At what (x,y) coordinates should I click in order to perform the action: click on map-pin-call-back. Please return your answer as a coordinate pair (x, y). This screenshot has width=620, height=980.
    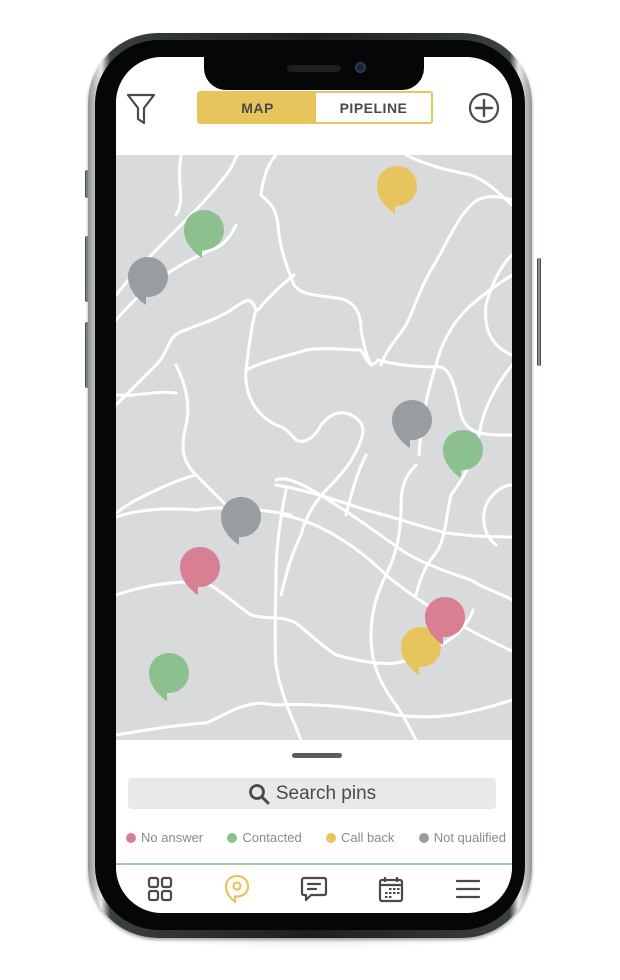
    Looking at the image, I should click on (397, 190).